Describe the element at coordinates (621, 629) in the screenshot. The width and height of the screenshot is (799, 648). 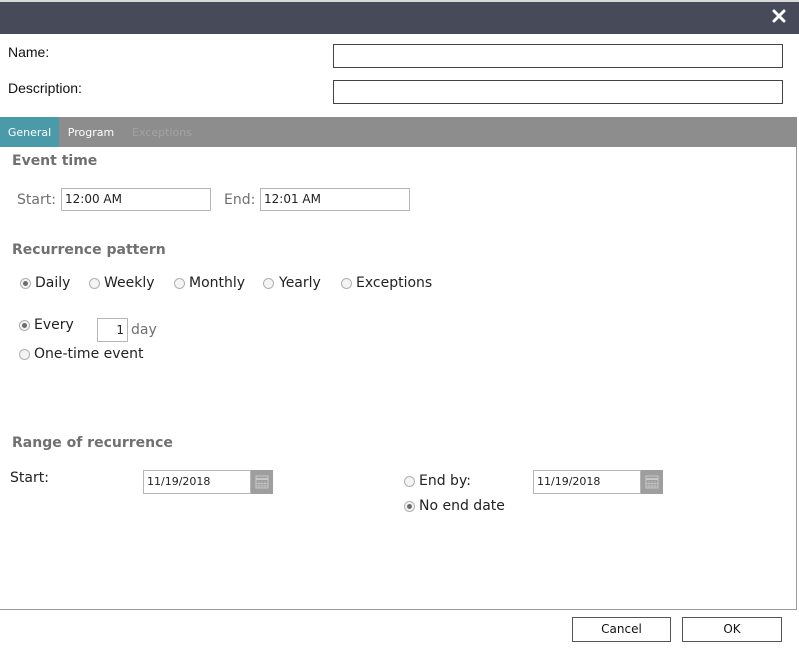
I see `cancel-button: Cancel` at that location.